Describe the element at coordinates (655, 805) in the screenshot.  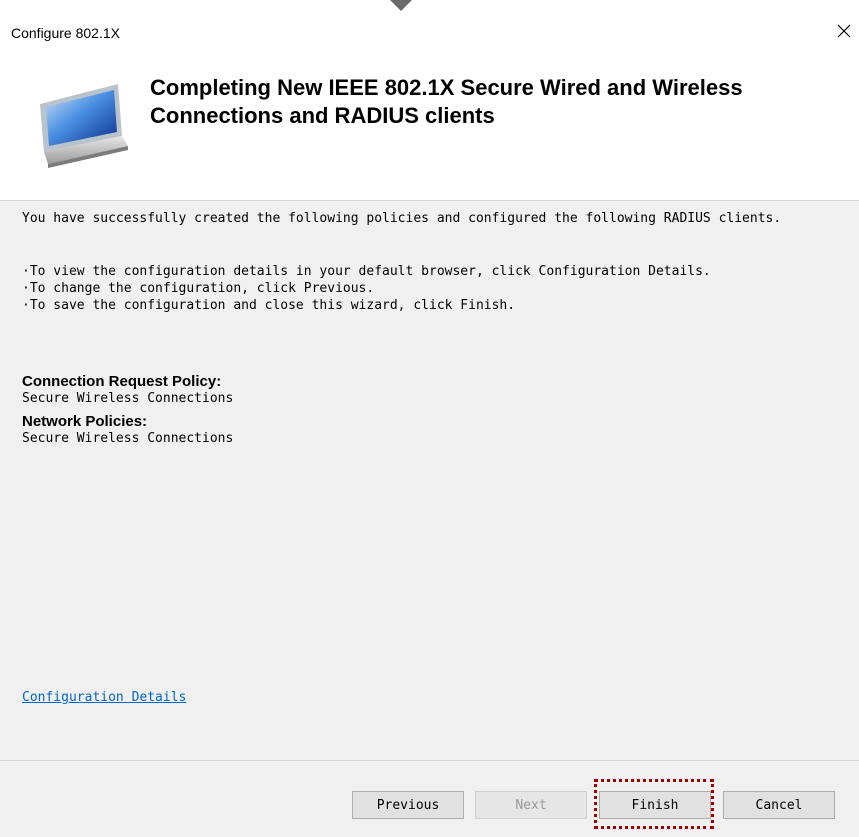
I see `finish-button: Finish` at that location.